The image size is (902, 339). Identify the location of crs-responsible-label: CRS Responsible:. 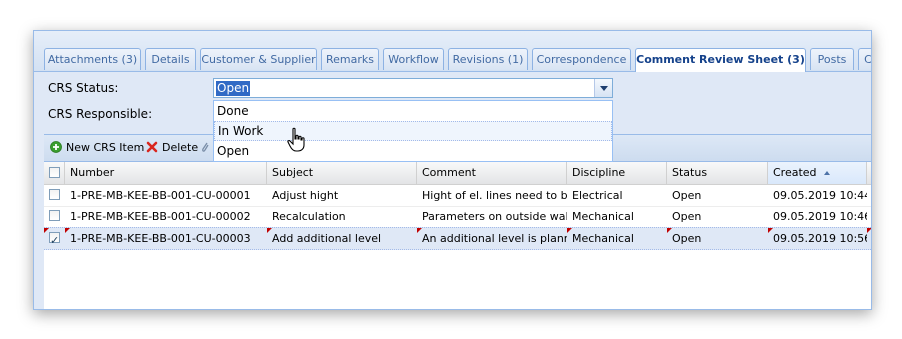
(100, 114).